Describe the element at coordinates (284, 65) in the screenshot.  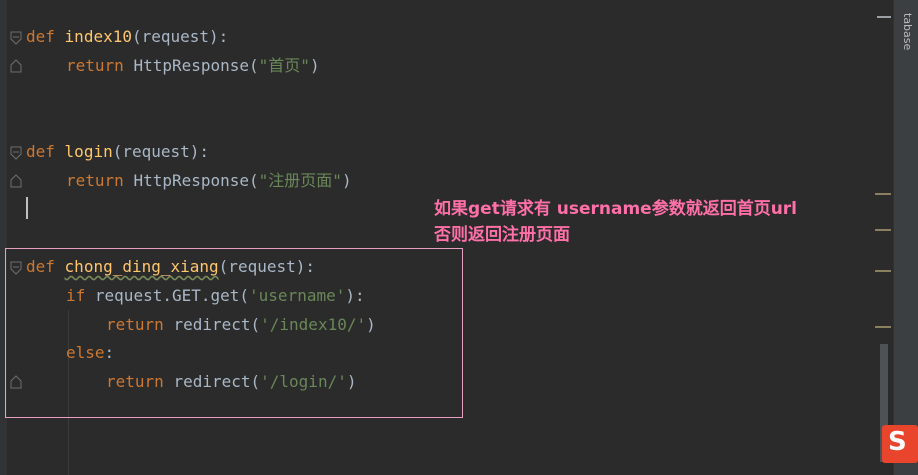
I see `string-literal: "首页"` at that location.